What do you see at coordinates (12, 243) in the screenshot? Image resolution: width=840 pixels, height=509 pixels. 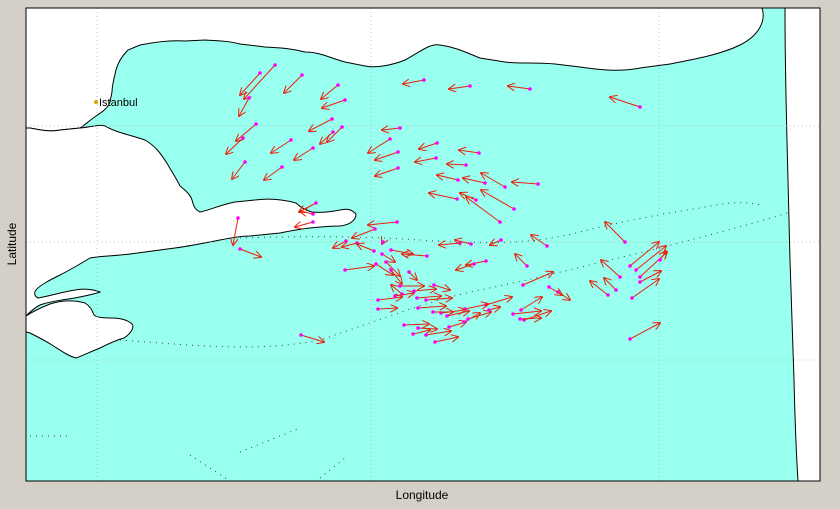 I see `y-axis-label: Latitude` at bounding box center [12, 243].